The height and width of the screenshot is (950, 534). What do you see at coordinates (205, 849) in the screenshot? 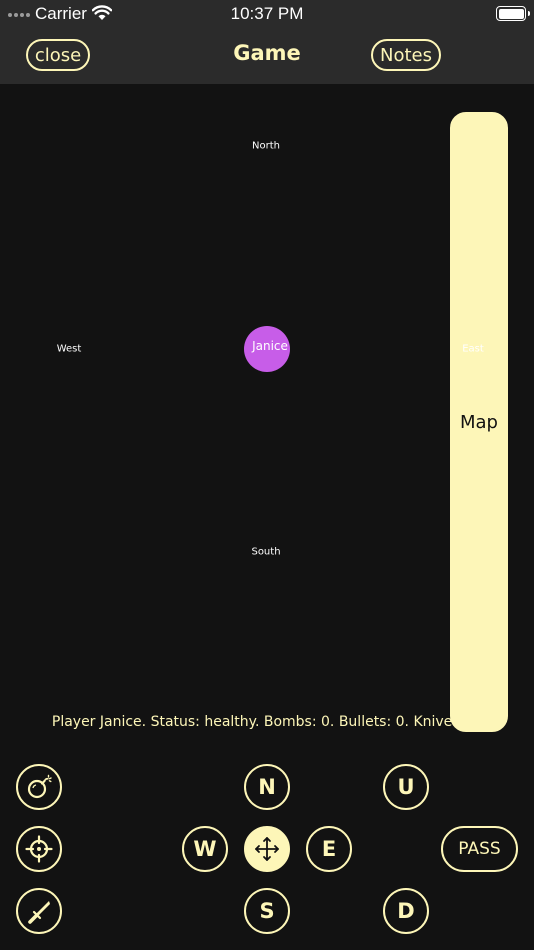
I see `move-west-button: W` at bounding box center [205, 849].